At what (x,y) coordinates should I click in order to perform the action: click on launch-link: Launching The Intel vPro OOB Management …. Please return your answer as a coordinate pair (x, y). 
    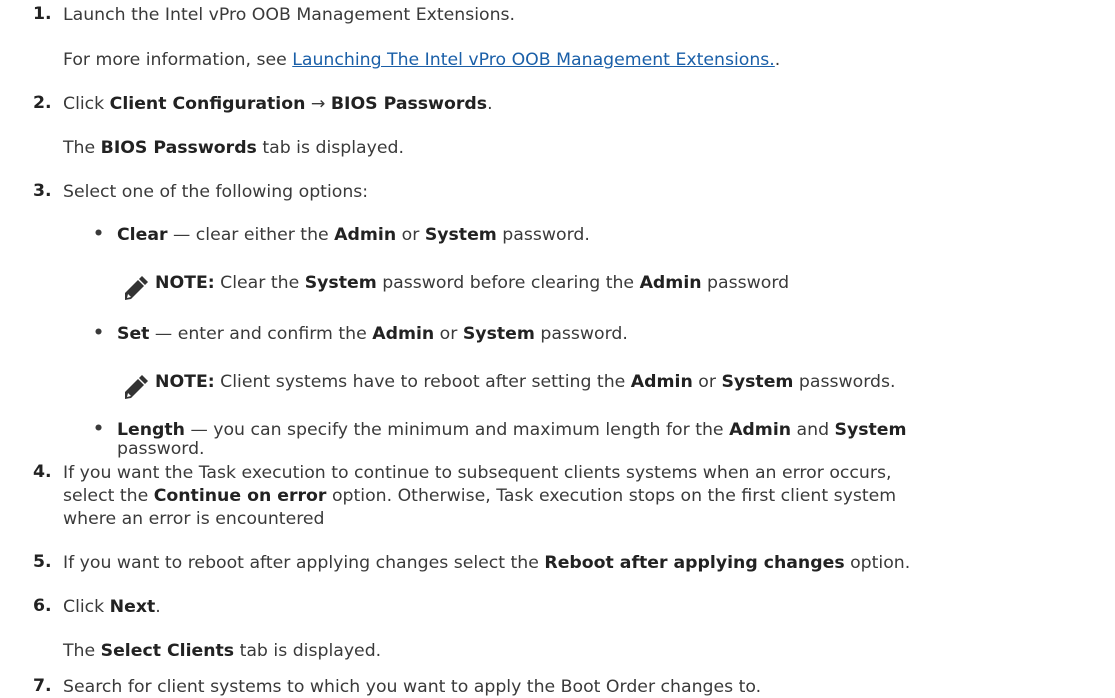
    Looking at the image, I should click on (533, 60).